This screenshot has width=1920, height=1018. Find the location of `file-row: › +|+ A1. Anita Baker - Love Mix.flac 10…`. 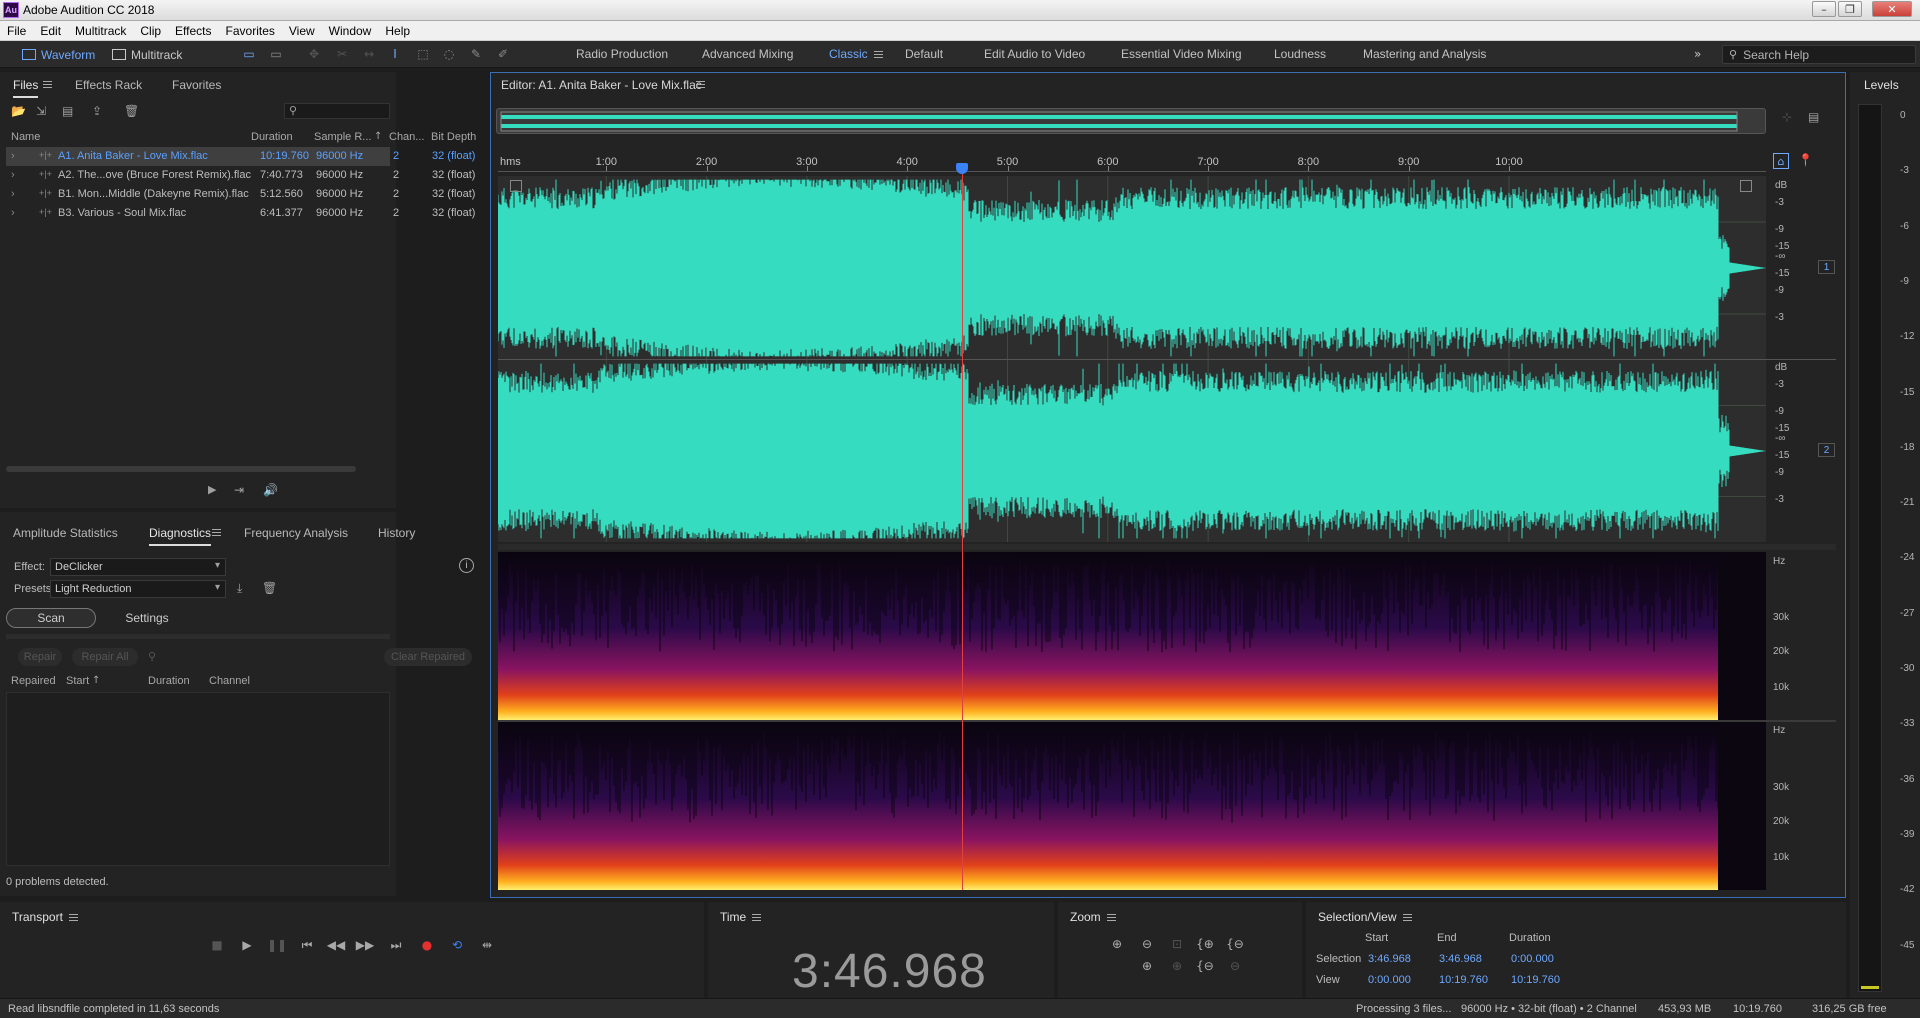

file-row: › +|+ A1. Anita Baker - Love Mix.flac 10… is located at coordinates (240, 156).